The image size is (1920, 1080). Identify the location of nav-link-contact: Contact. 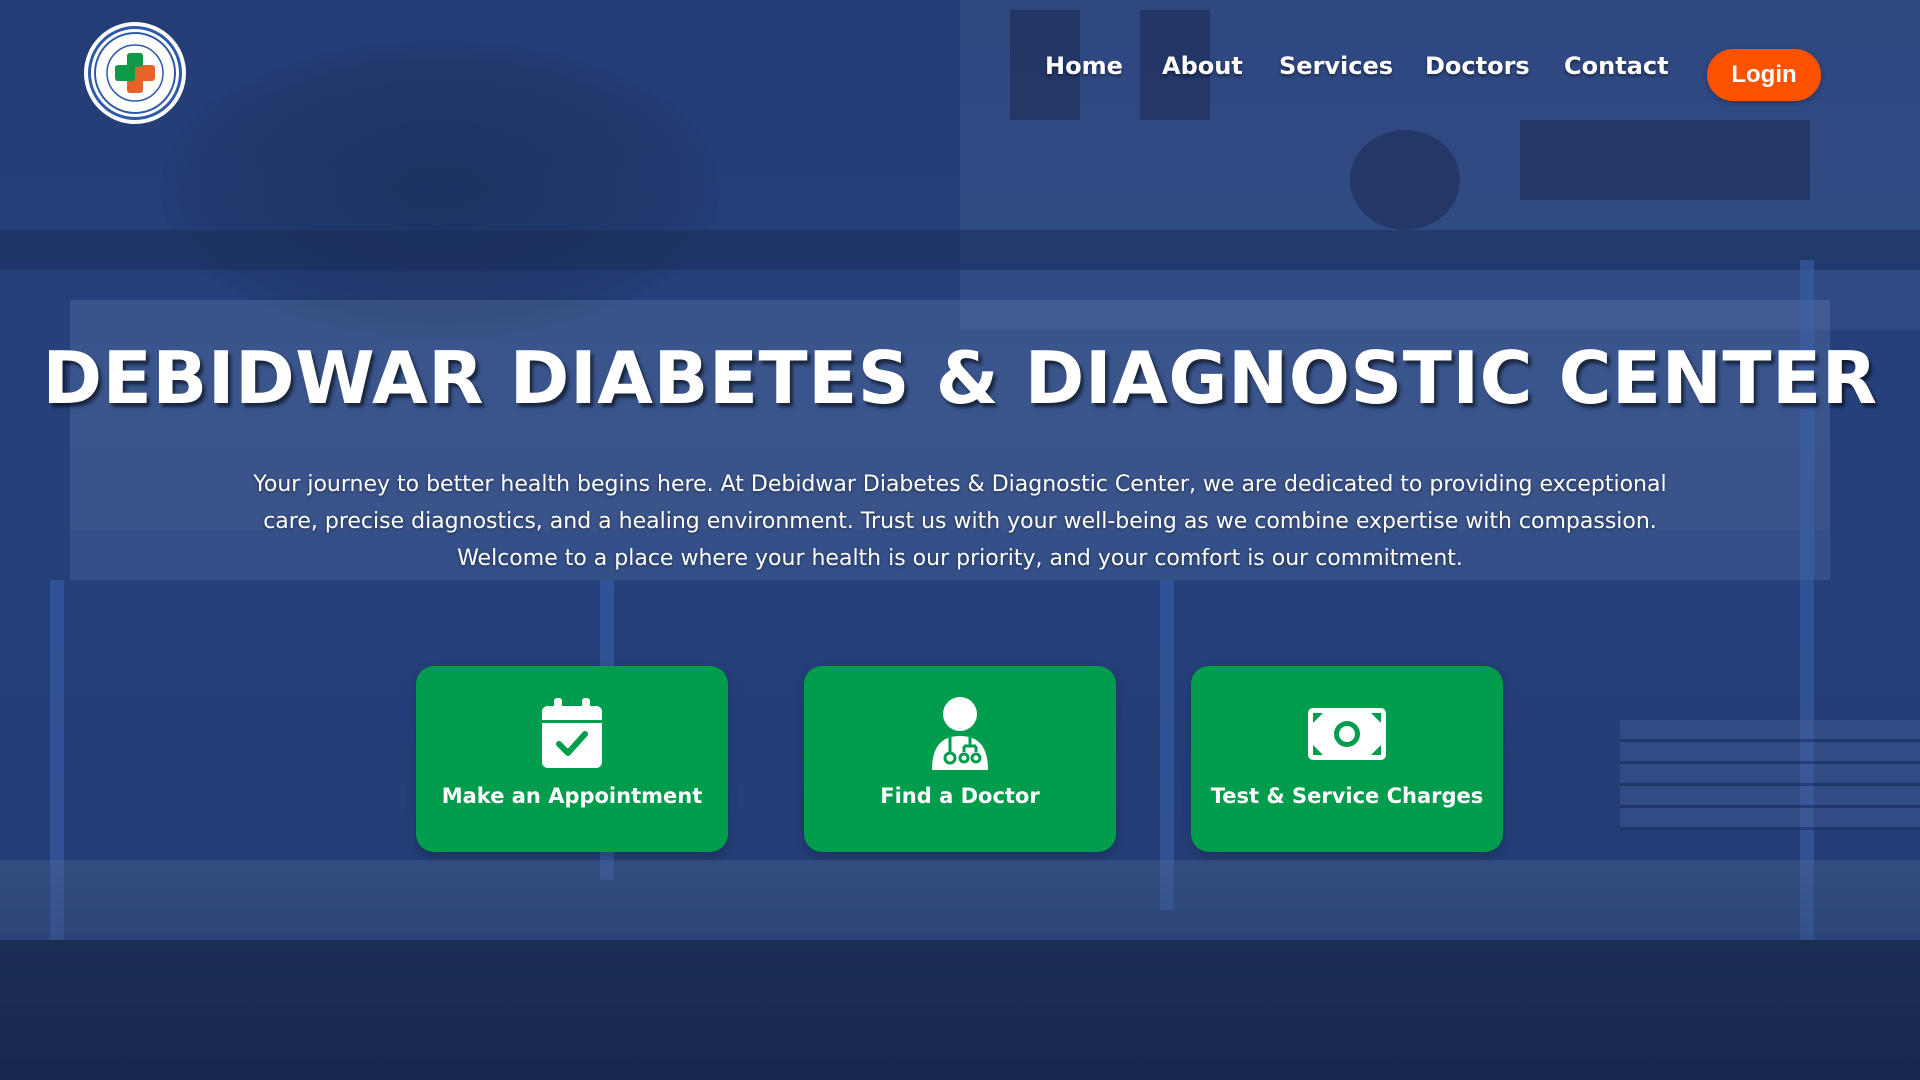
(1616, 66).